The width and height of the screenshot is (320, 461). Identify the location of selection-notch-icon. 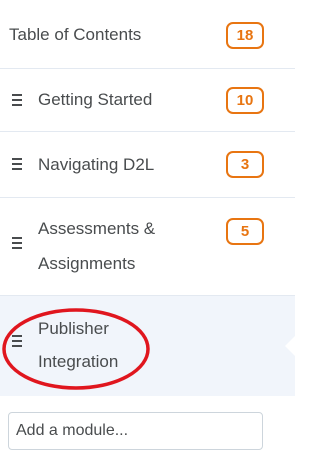
(290, 346).